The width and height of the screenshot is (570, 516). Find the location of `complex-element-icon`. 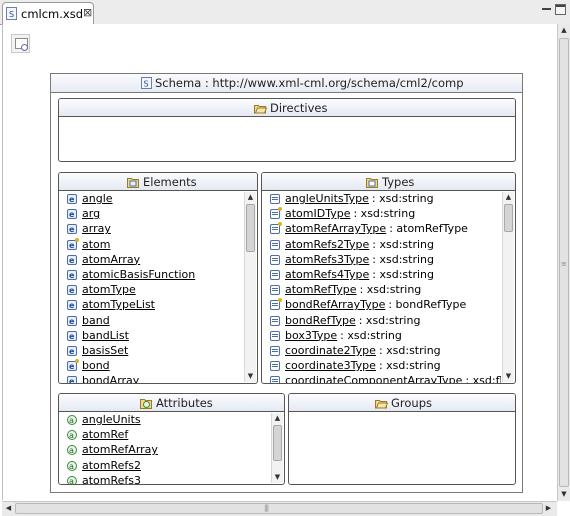

complex-element-icon is located at coordinates (73, 366).